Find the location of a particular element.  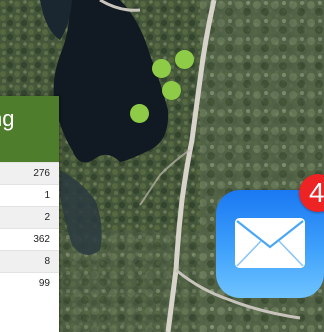

data-panel: ng 276 1 2 362 8 99 is located at coordinates (29, 214).